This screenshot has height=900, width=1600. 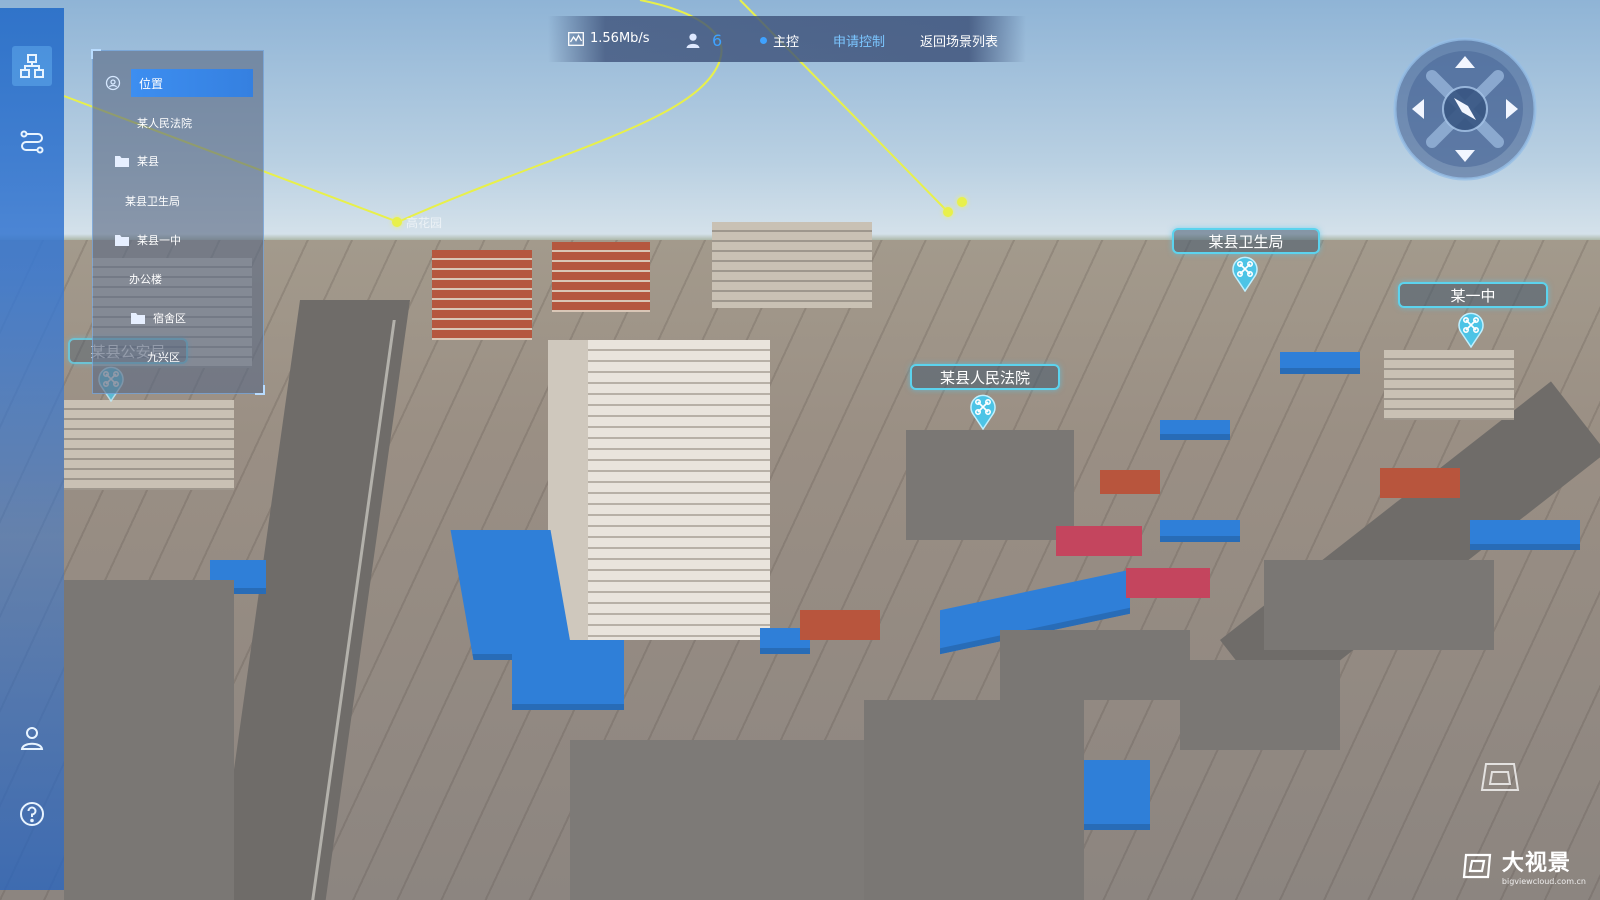 I want to click on tree-item: 宿舍区, so click(x=158, y=318).